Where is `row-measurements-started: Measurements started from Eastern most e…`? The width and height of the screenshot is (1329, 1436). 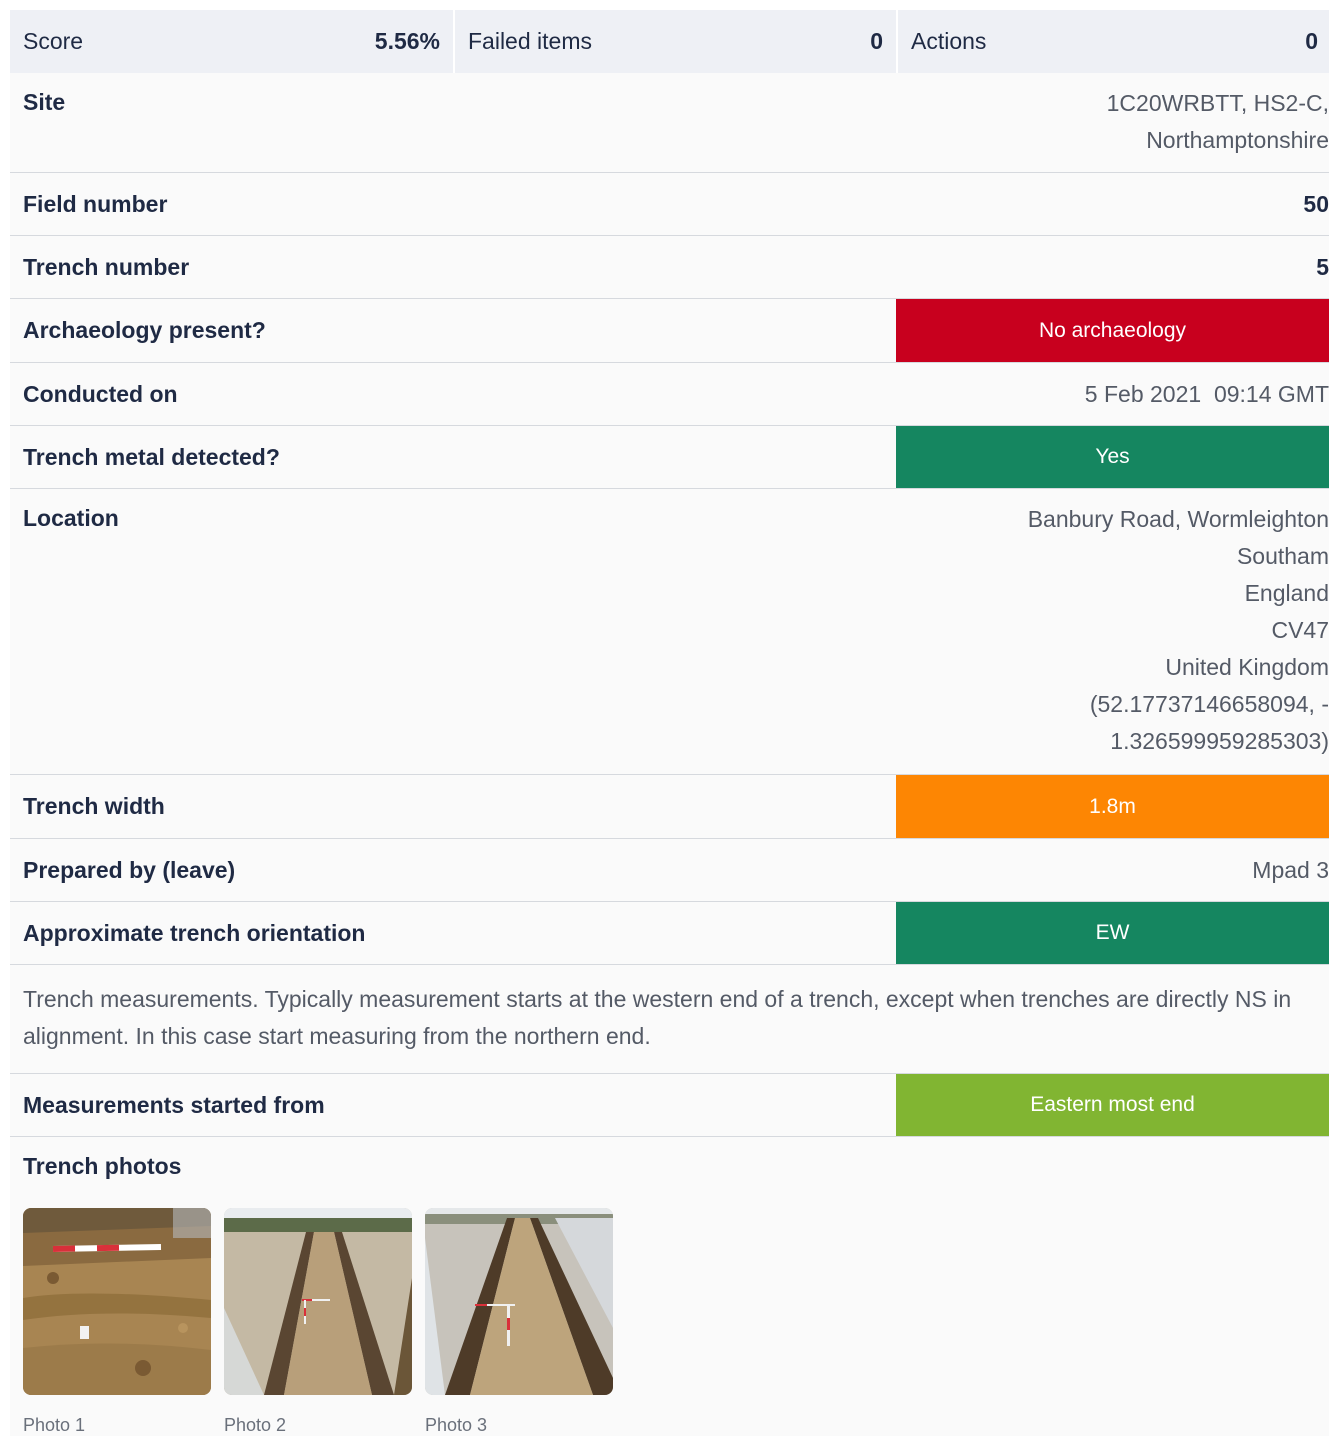 row-measurements-started: Measurements started from Eastern most e… is located at coordinates (669, 1105).